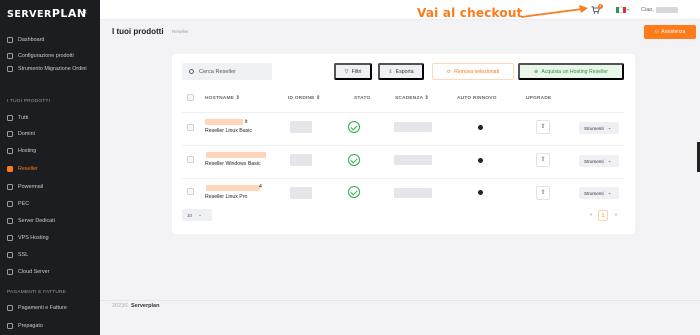  I want to click on sidebar-item-ssl: SSL, so click(50, 255).